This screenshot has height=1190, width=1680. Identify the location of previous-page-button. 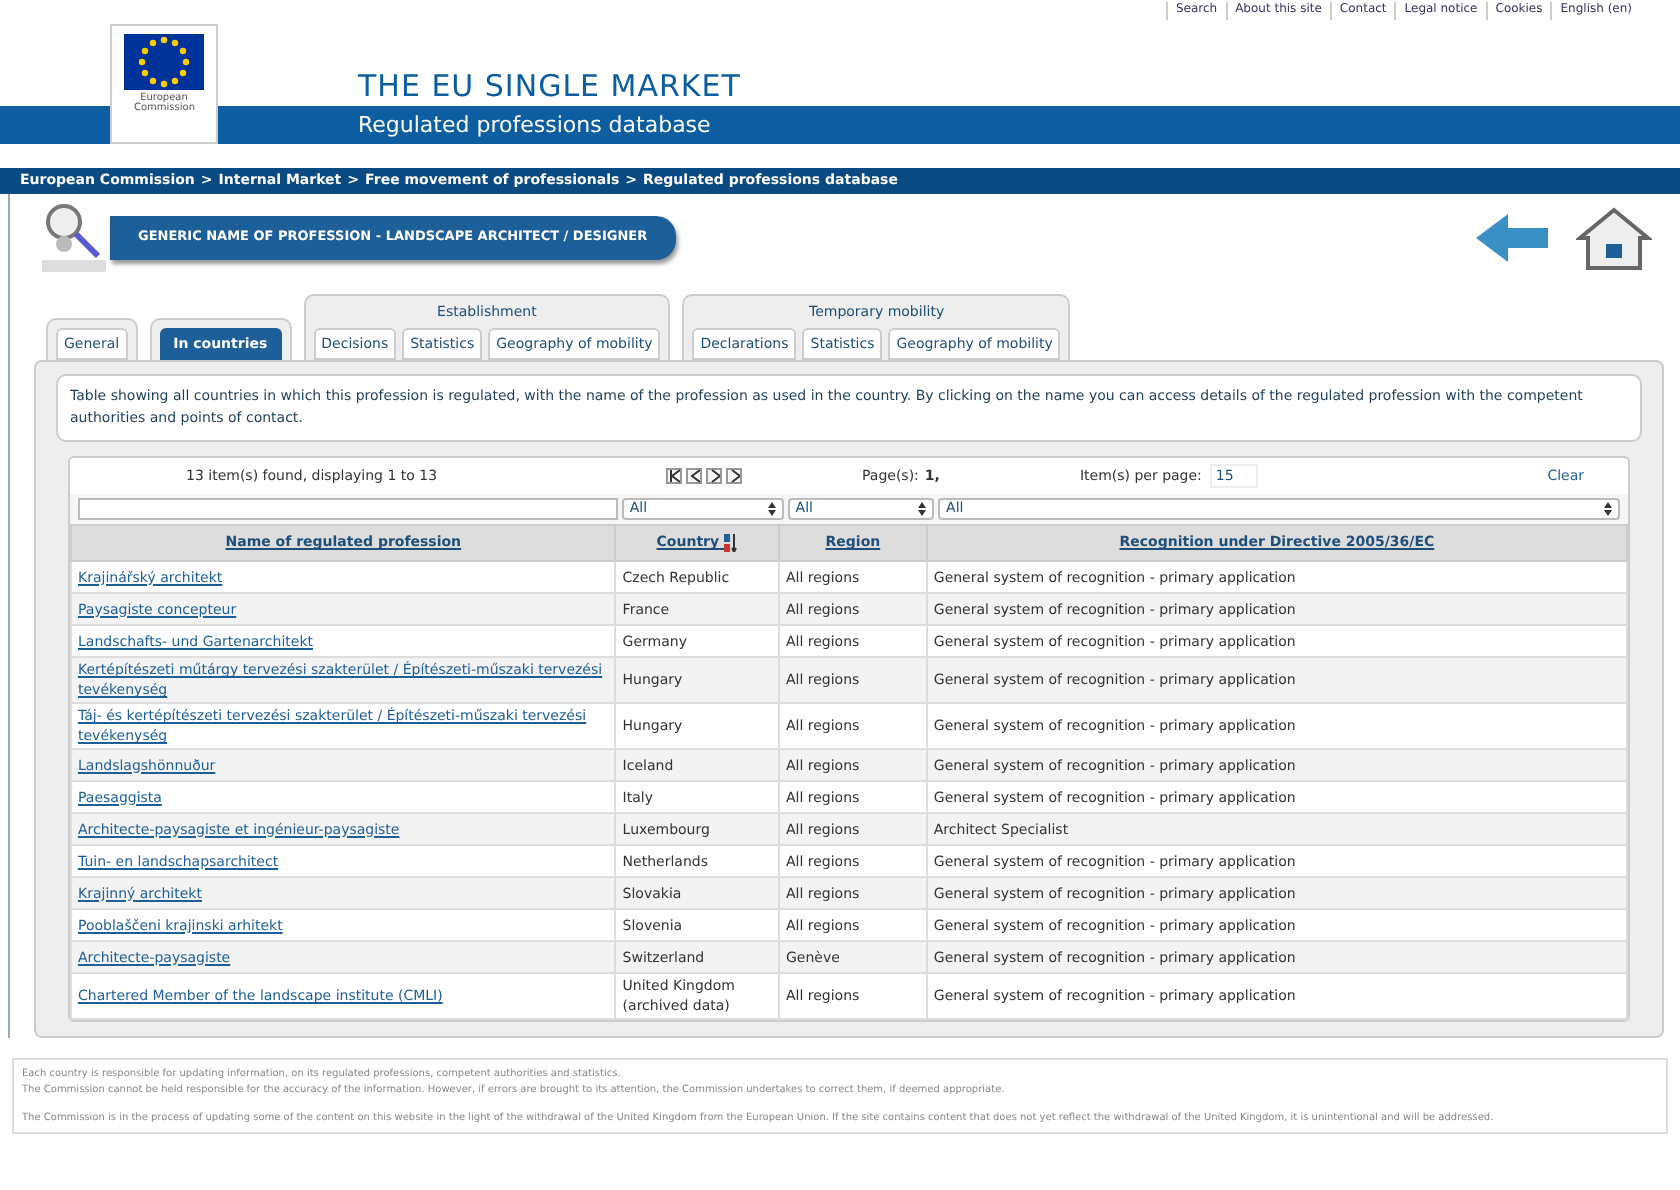
(694, 476).